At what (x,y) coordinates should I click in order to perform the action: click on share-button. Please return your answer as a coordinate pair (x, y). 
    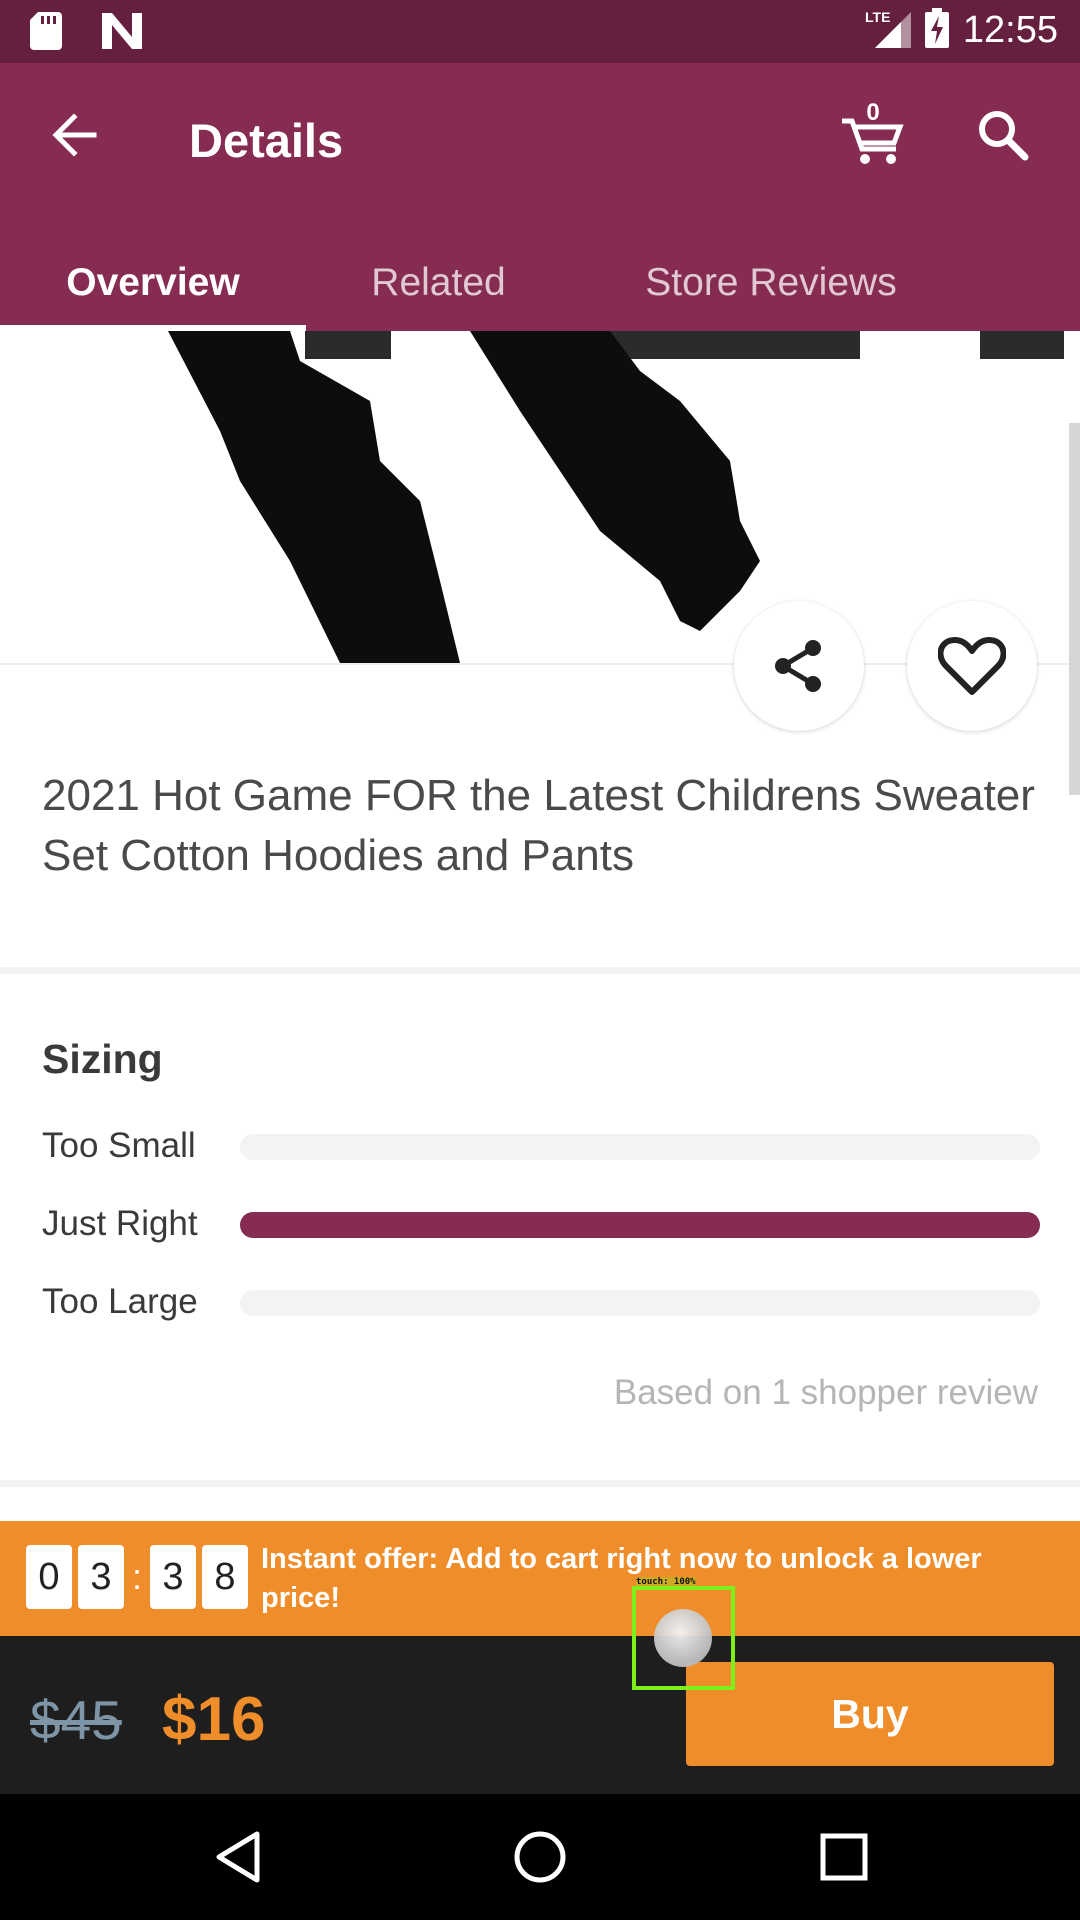
    Looking at the image, I should click on (799, 666).